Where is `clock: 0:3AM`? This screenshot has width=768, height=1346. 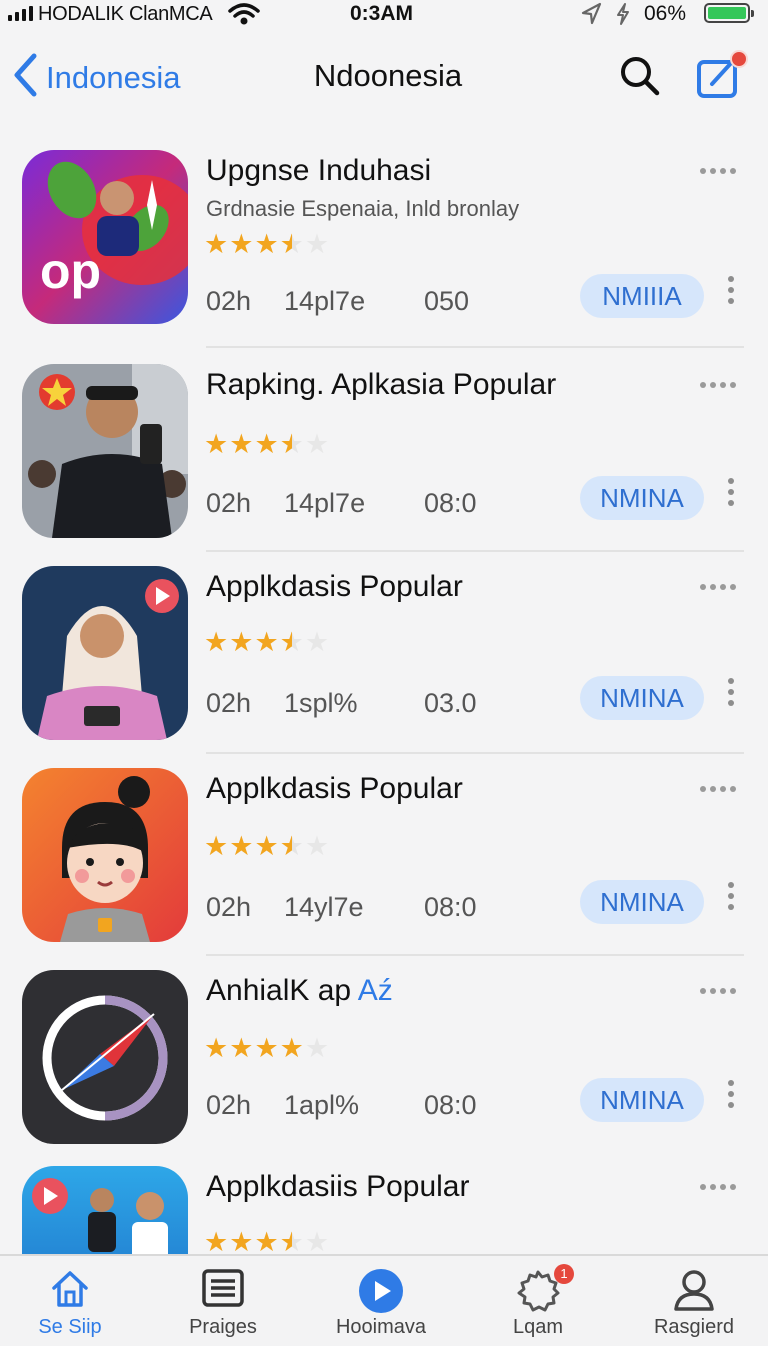 clock: 0:3AM is located at coordinates (382, 13).